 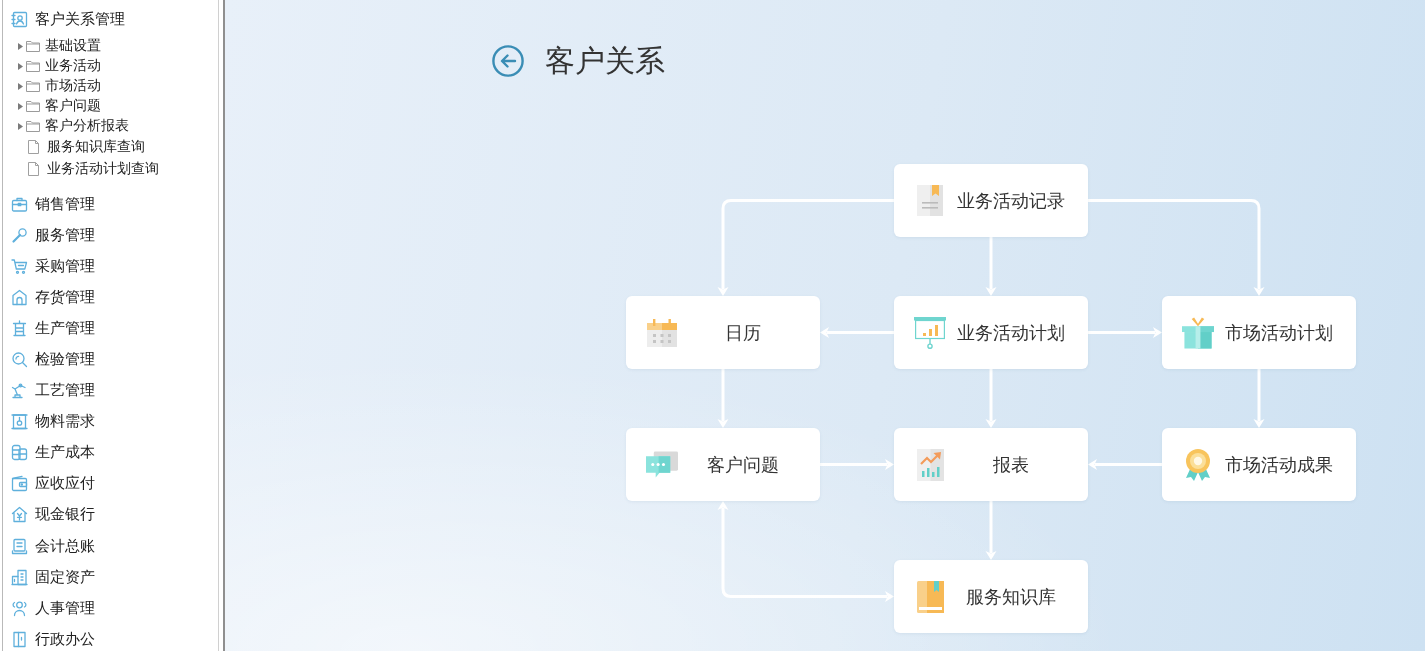 I want to click on medal-icon, so click(x=1198, y=464).